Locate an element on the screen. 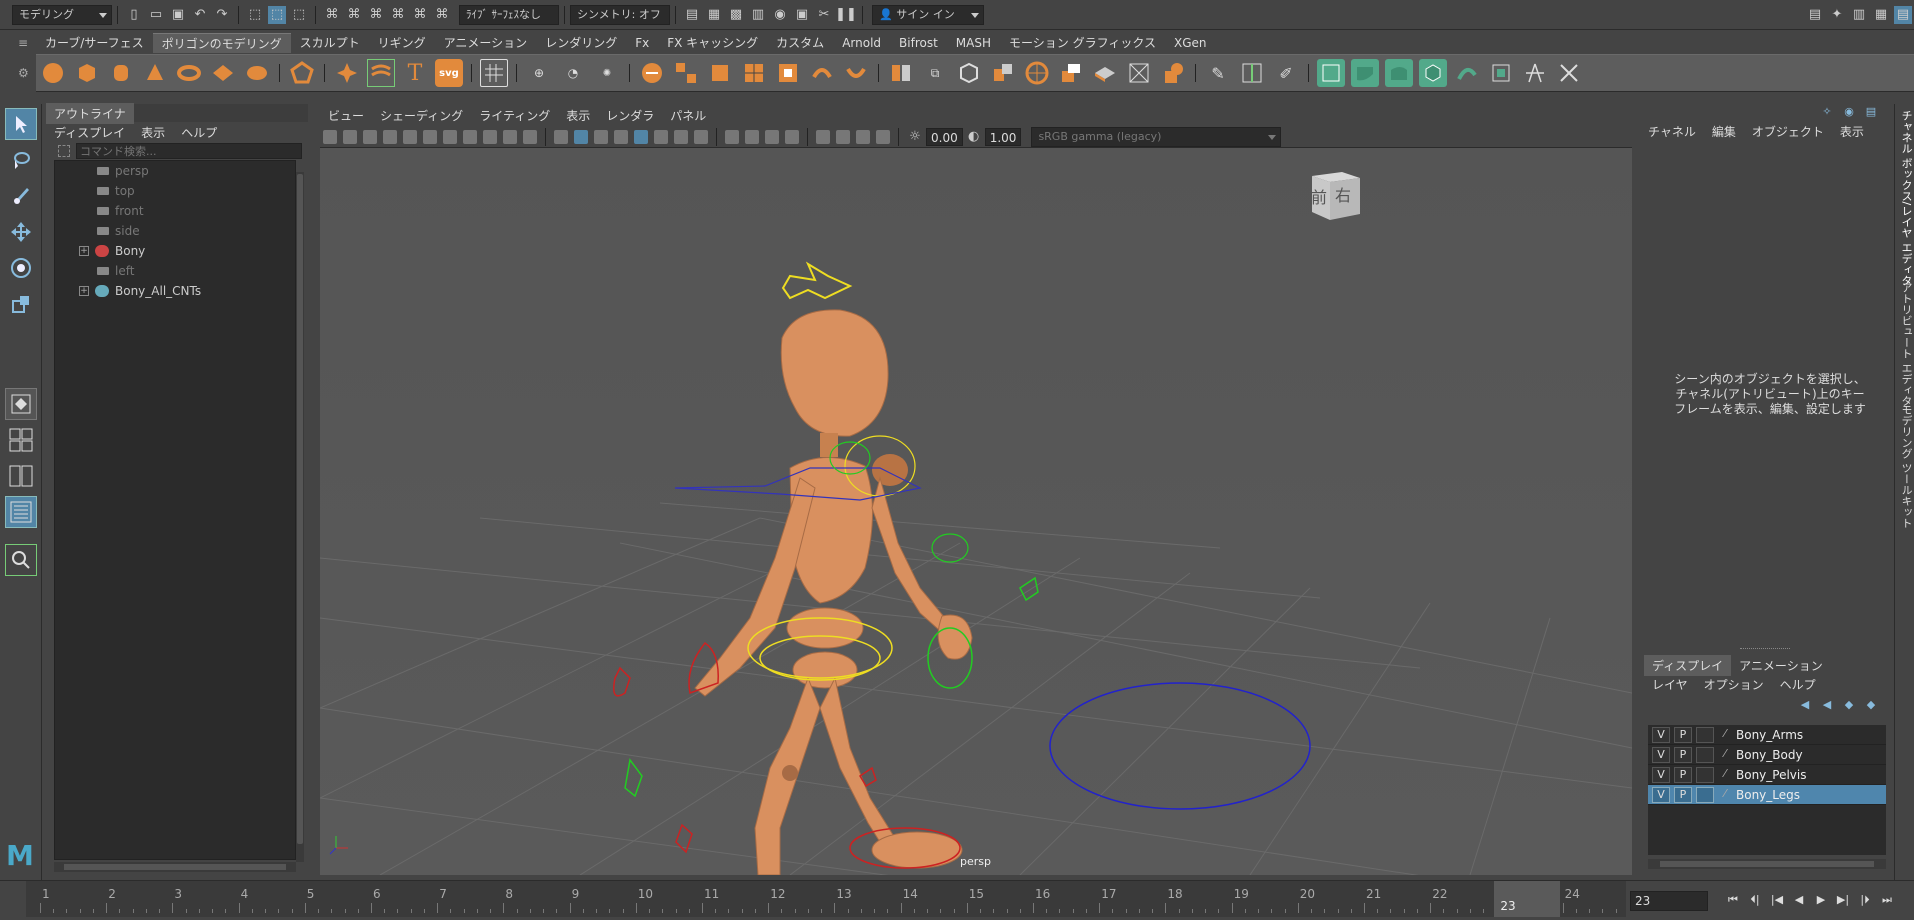 This screenshot has height=920, width=1914. outliner-hscroll-thumb is located at coordinates (175, 867).